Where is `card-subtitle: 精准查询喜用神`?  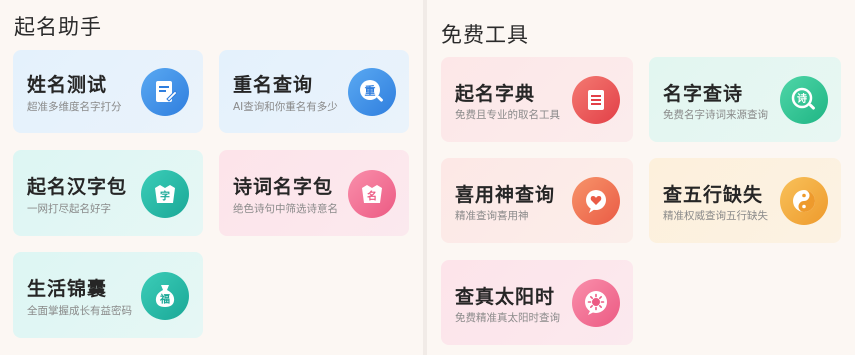
card-subtitle: 精准查询喜用神 is located at coordinates (492, 216).